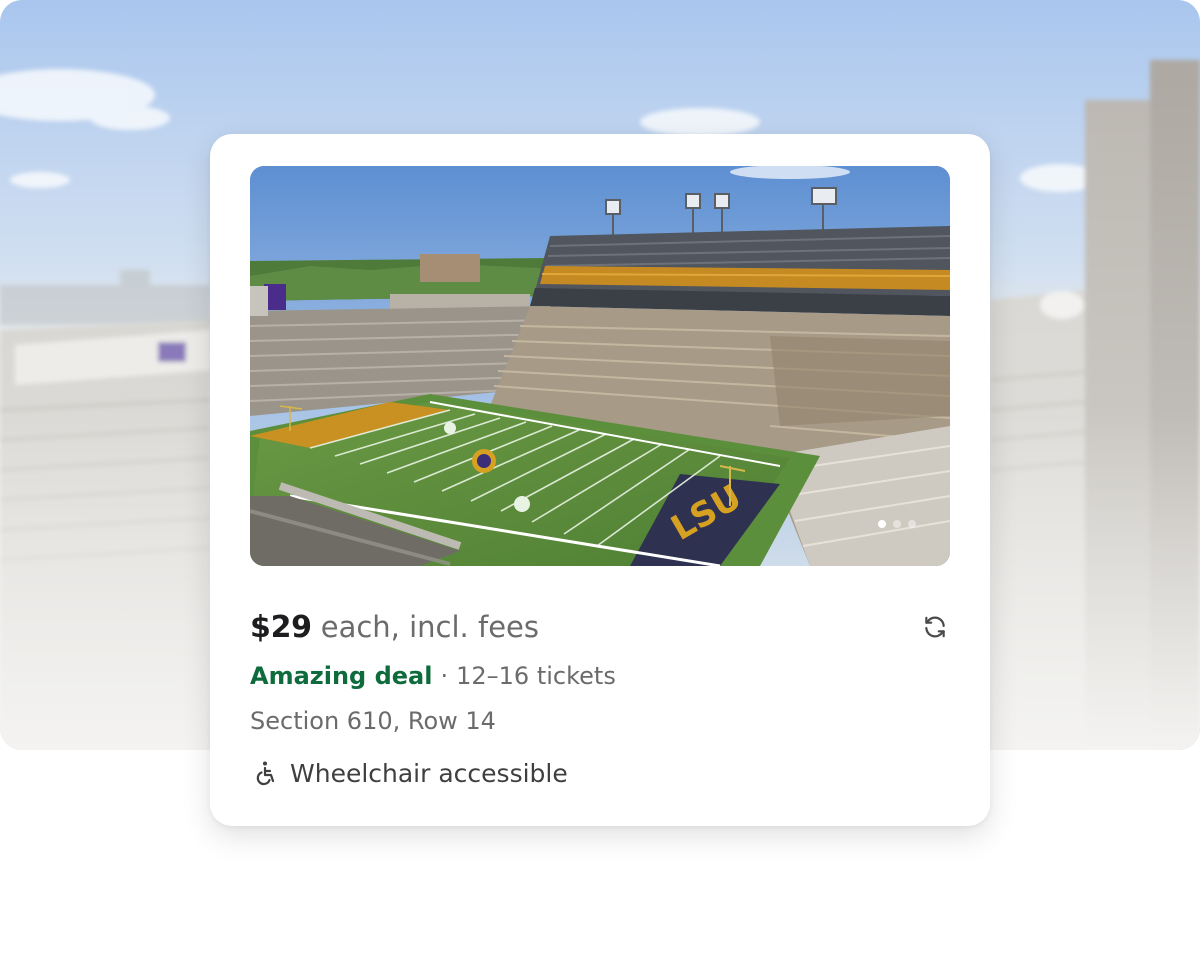 The image size is (1200, 960). What do you see at coordinates (536, 676) in the screenshot?
I see `ticket-count: 12–16 tickets` at bounding box center [536, 676].